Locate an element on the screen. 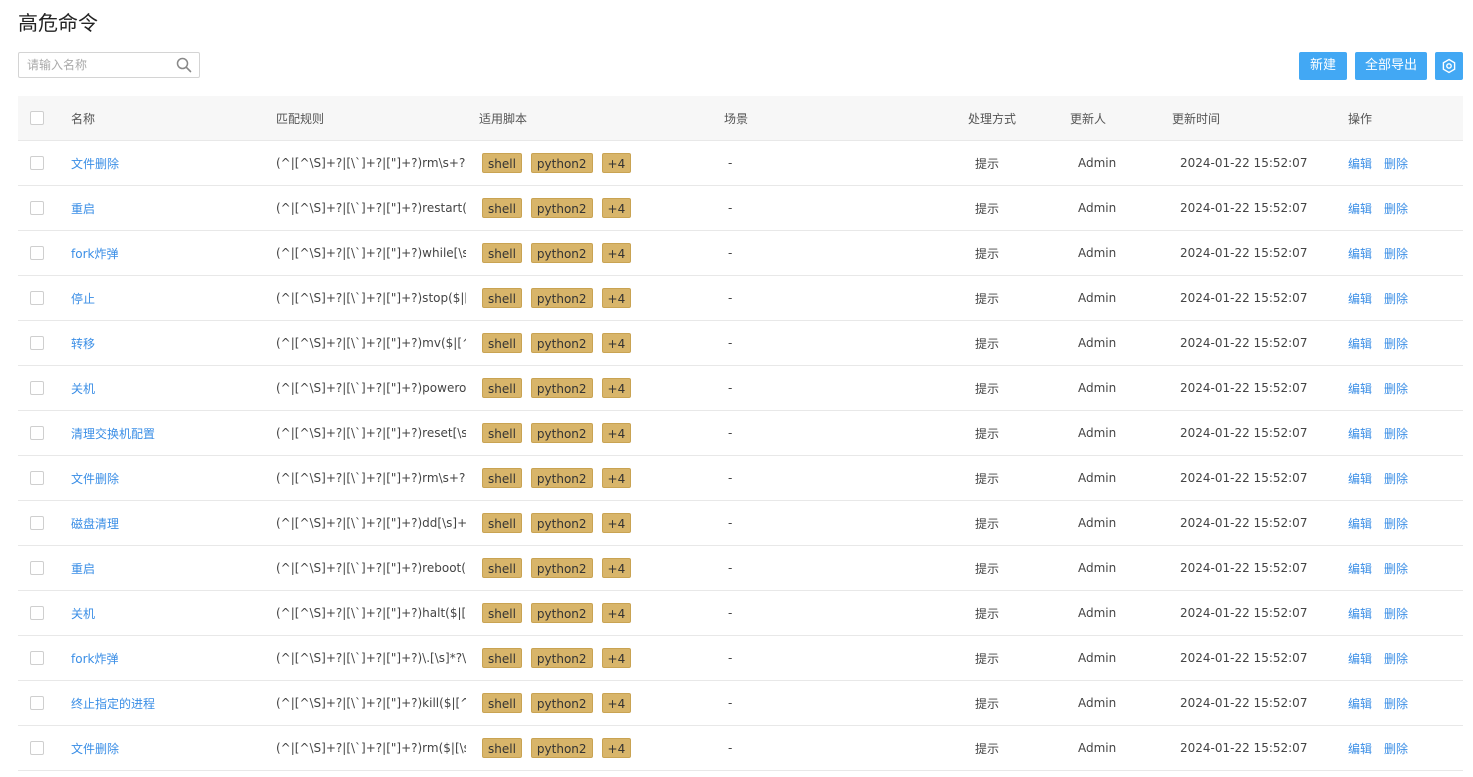 This screenshot has height=777, width=1473. export-all-button: 全部导出 is located at coordinates (1391, 66).